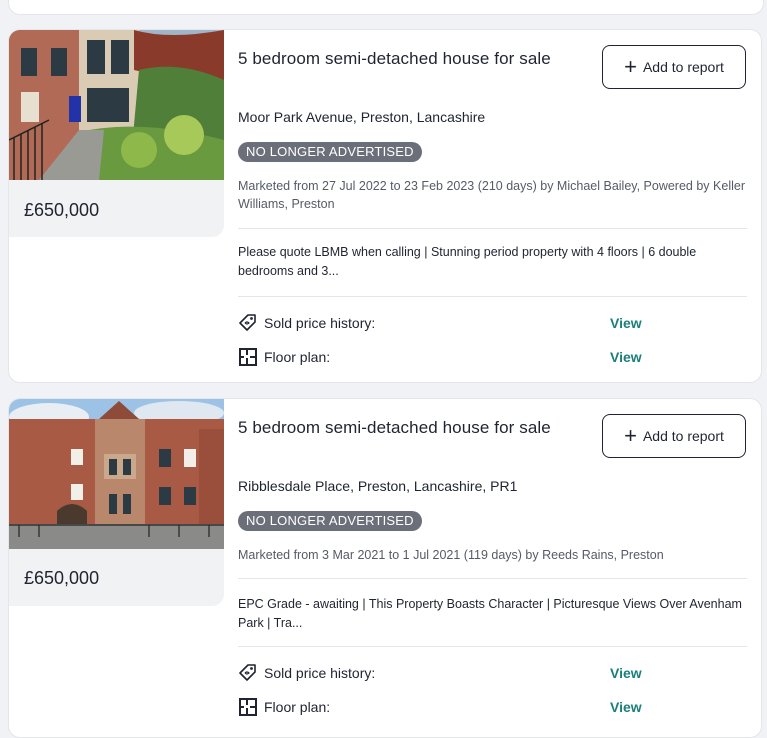  Describe the element at coordinates (386, 7) in the screenshot. I see `previous-listing-card` at that location.